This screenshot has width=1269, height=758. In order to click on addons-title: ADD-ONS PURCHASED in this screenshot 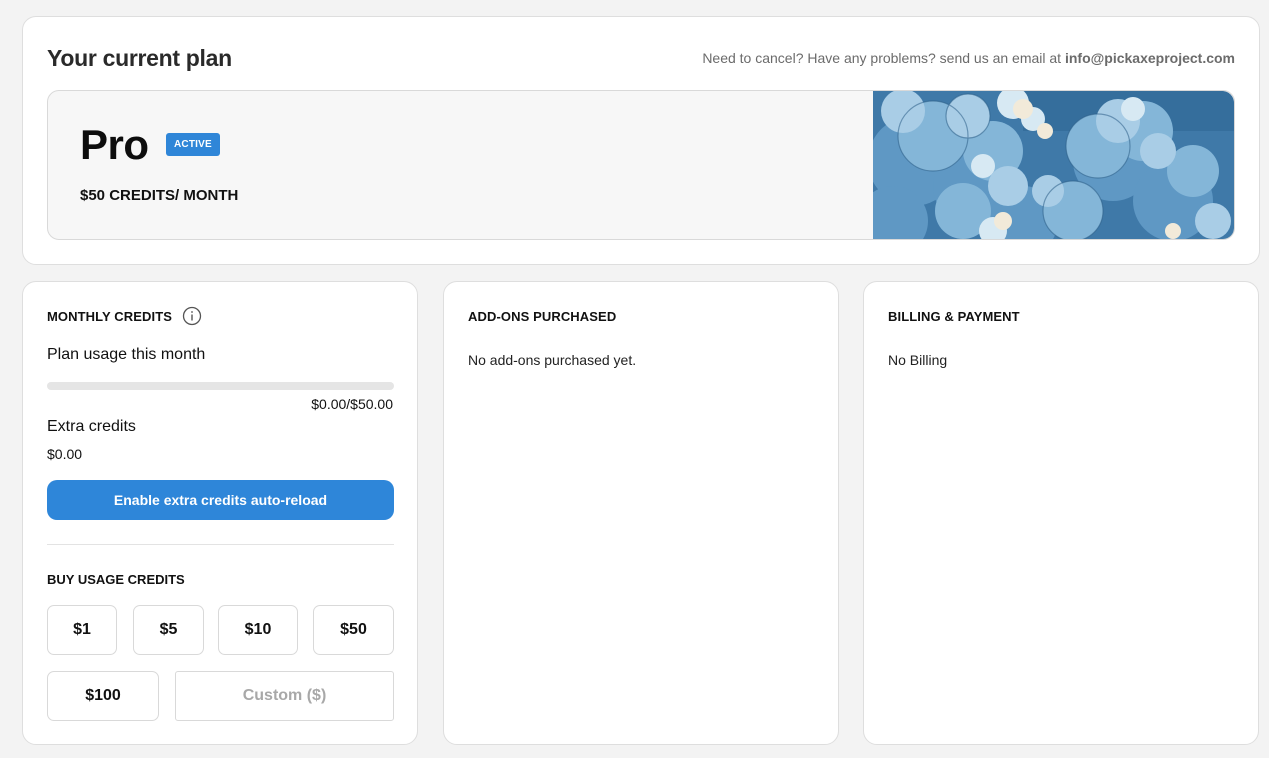, I will do `click(542, 316)`.